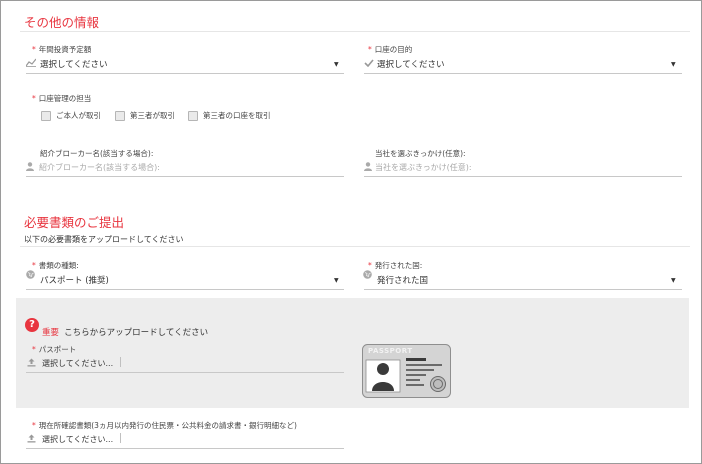 The image size is (702, 464). What do you see at coordinates (237, 115) in the screenshot?
I see `checkbox-third-party-account-label: 第三者の口座を取引` at bounding box center [237, 115].